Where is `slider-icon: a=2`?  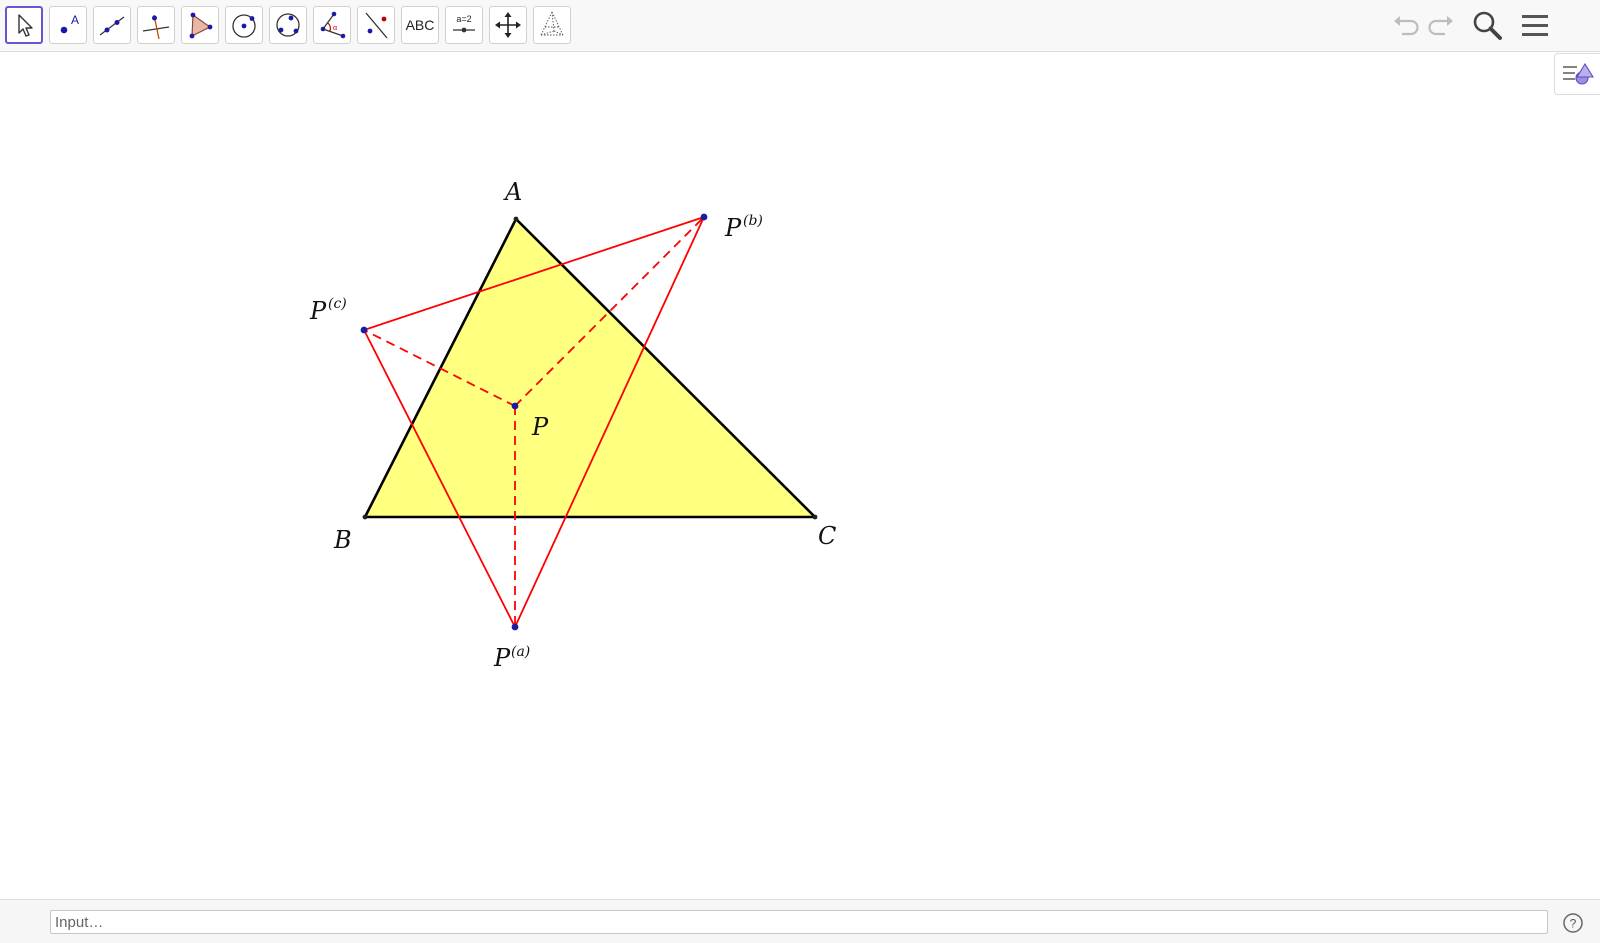
slider-icon: a=2 is located at coordinates (464, 23).